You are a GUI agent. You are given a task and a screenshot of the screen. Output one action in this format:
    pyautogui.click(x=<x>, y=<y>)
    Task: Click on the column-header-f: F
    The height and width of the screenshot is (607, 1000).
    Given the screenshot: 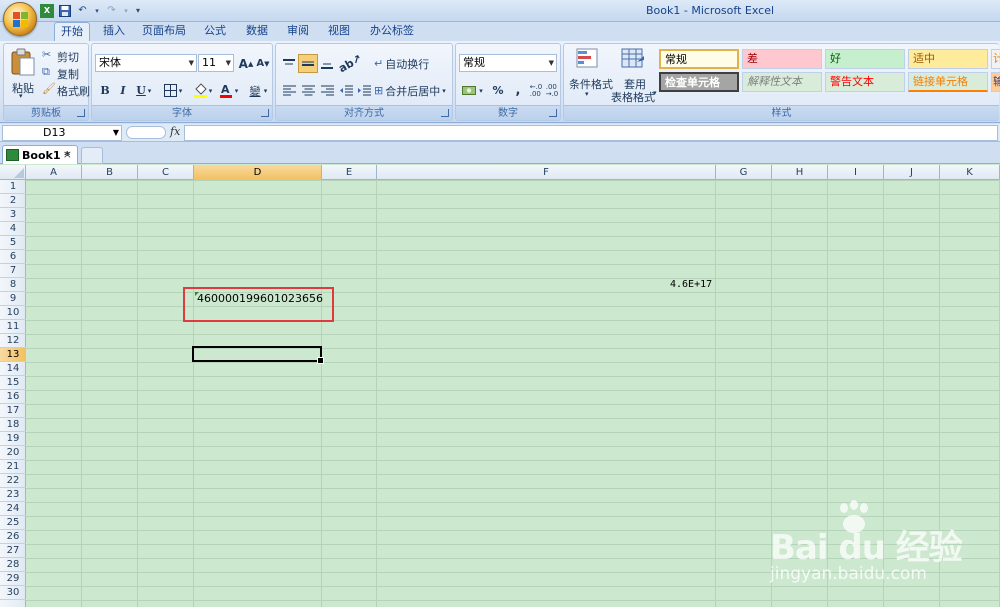 What is the action you would take?
    pyautogui.click(x=546, y=172)
    